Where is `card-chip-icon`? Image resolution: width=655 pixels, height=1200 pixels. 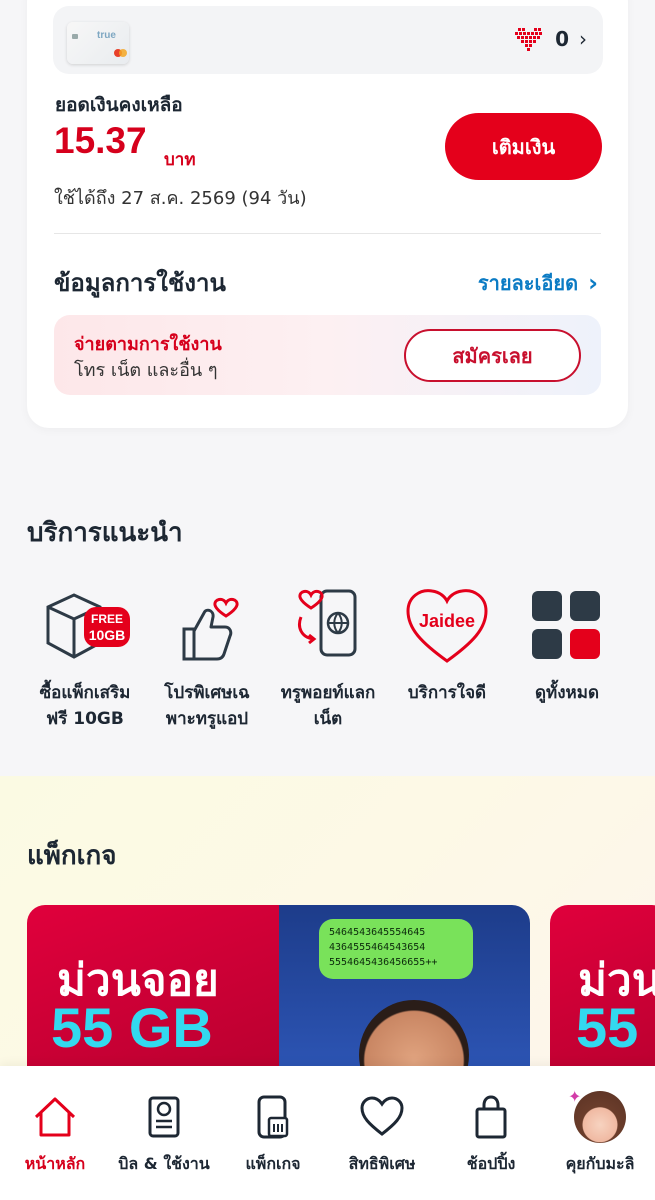 card-chip-icon is located at coordinates (75, 36).